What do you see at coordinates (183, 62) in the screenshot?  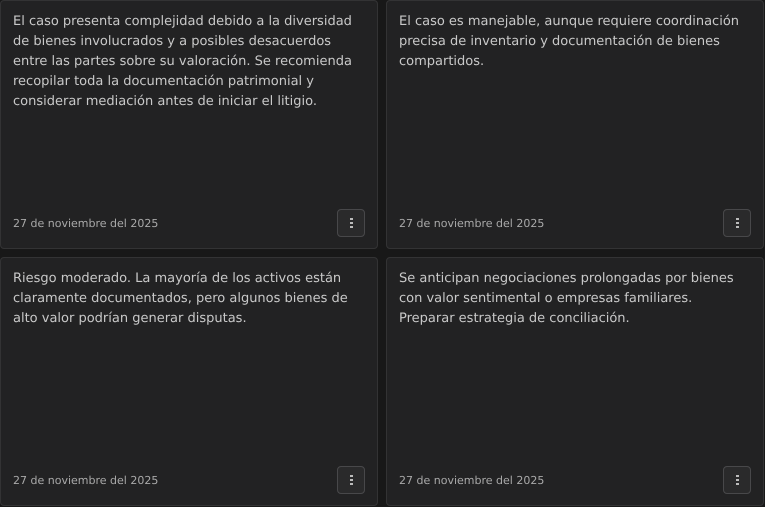 I see `card-text: El caso presenta complejidad debido a la diversidad de bienes involucrados y a posibles desacuerdos entre las partes sobre su valoración. Se recomienda recopilar toda la documentación patrimonial y considerar mediación antes de iniciar el litigio.` at bounding box center [183, 62].